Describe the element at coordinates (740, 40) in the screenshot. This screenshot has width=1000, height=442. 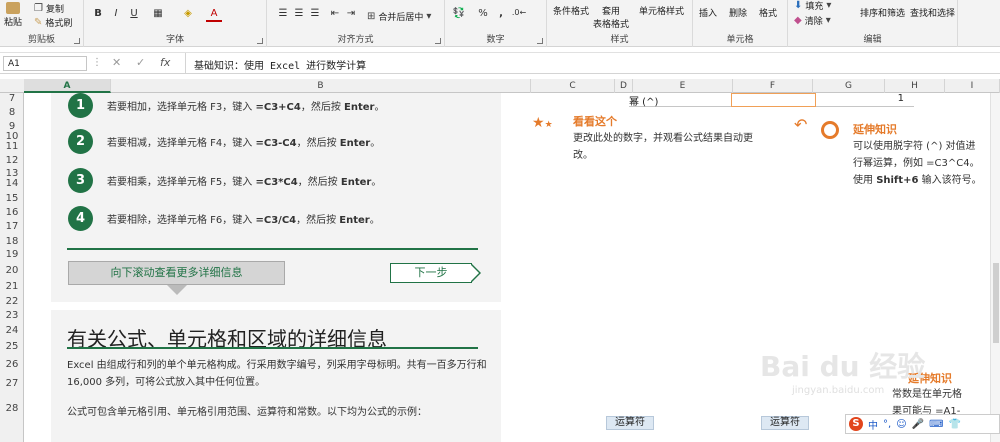
I see `cells-label: 单元格` at that location.